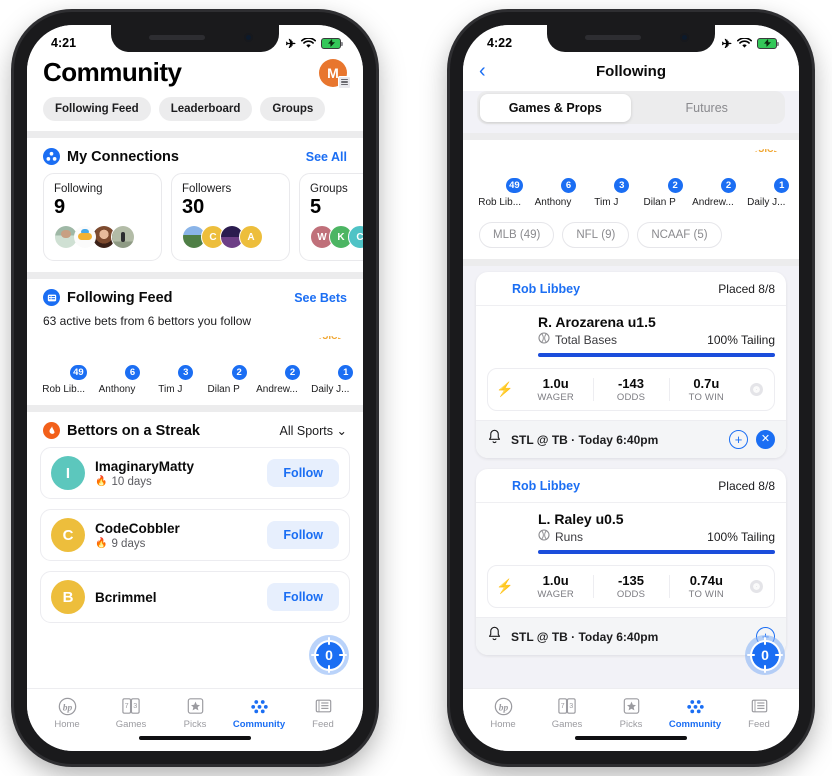 The height and width of the screenshot is (776, 832). What do you see at coordinates (195, 597) in the screenshot?
I see `list-item: B Bcrimmel Follow` at bounding box center [195, 597].